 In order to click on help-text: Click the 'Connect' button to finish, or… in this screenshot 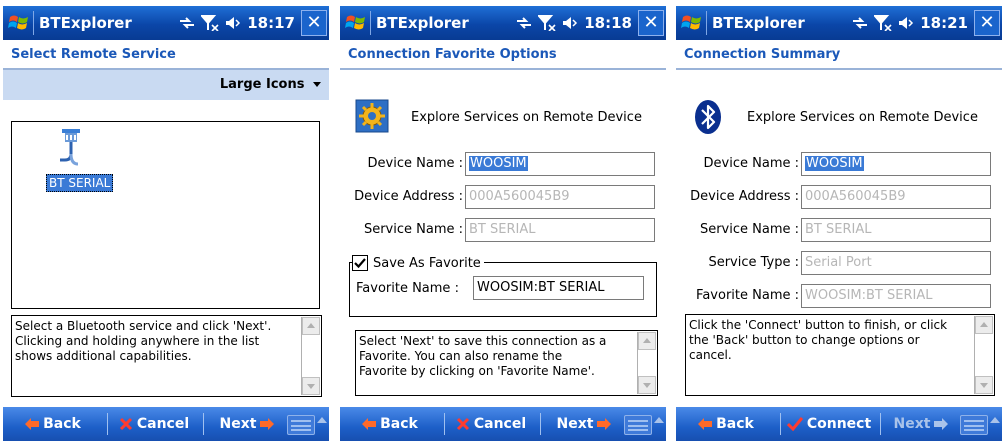, I will do `click(818, 340)`.